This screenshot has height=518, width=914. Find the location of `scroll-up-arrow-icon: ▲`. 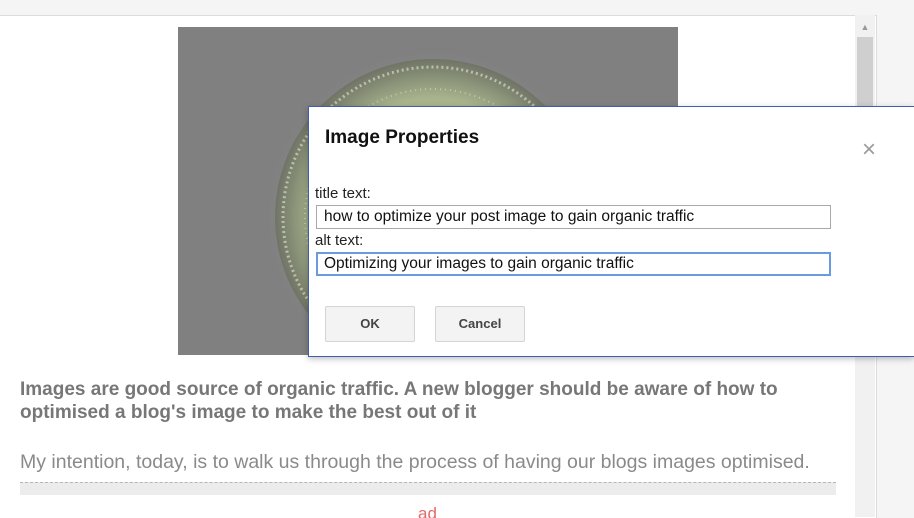

scroll-up-arrow-icon: ▲ is located at coordinates (865, 27).